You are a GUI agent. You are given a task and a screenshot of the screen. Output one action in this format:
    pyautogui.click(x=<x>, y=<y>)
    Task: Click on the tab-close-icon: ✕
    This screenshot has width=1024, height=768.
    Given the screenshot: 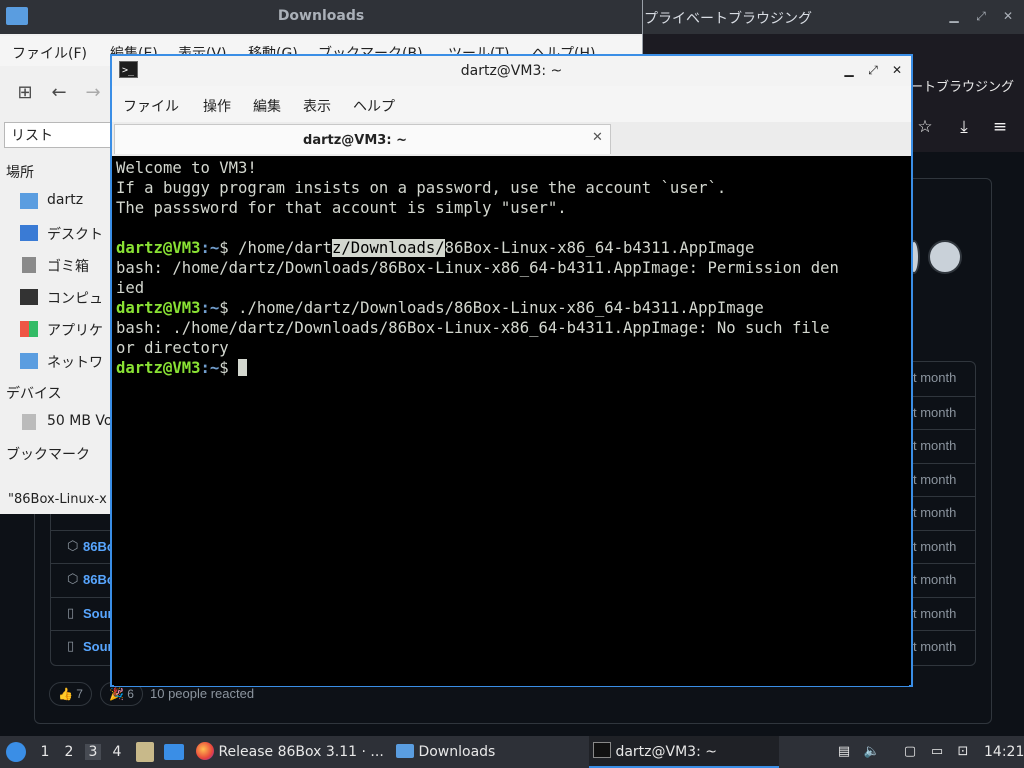 What is the action you would take?
    pyautogui.click(x=597, y=137)
    